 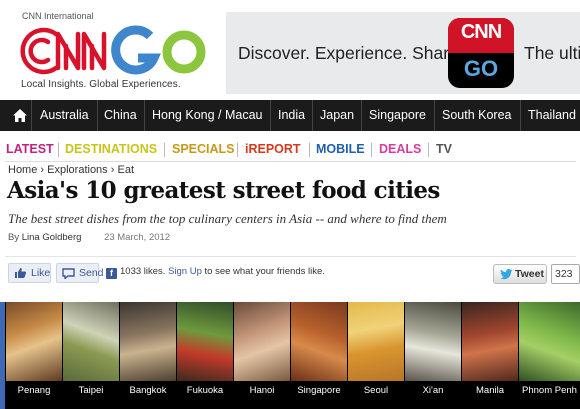 I want to click on app-icon-top-label: CNN, so click(x=481, y=32).